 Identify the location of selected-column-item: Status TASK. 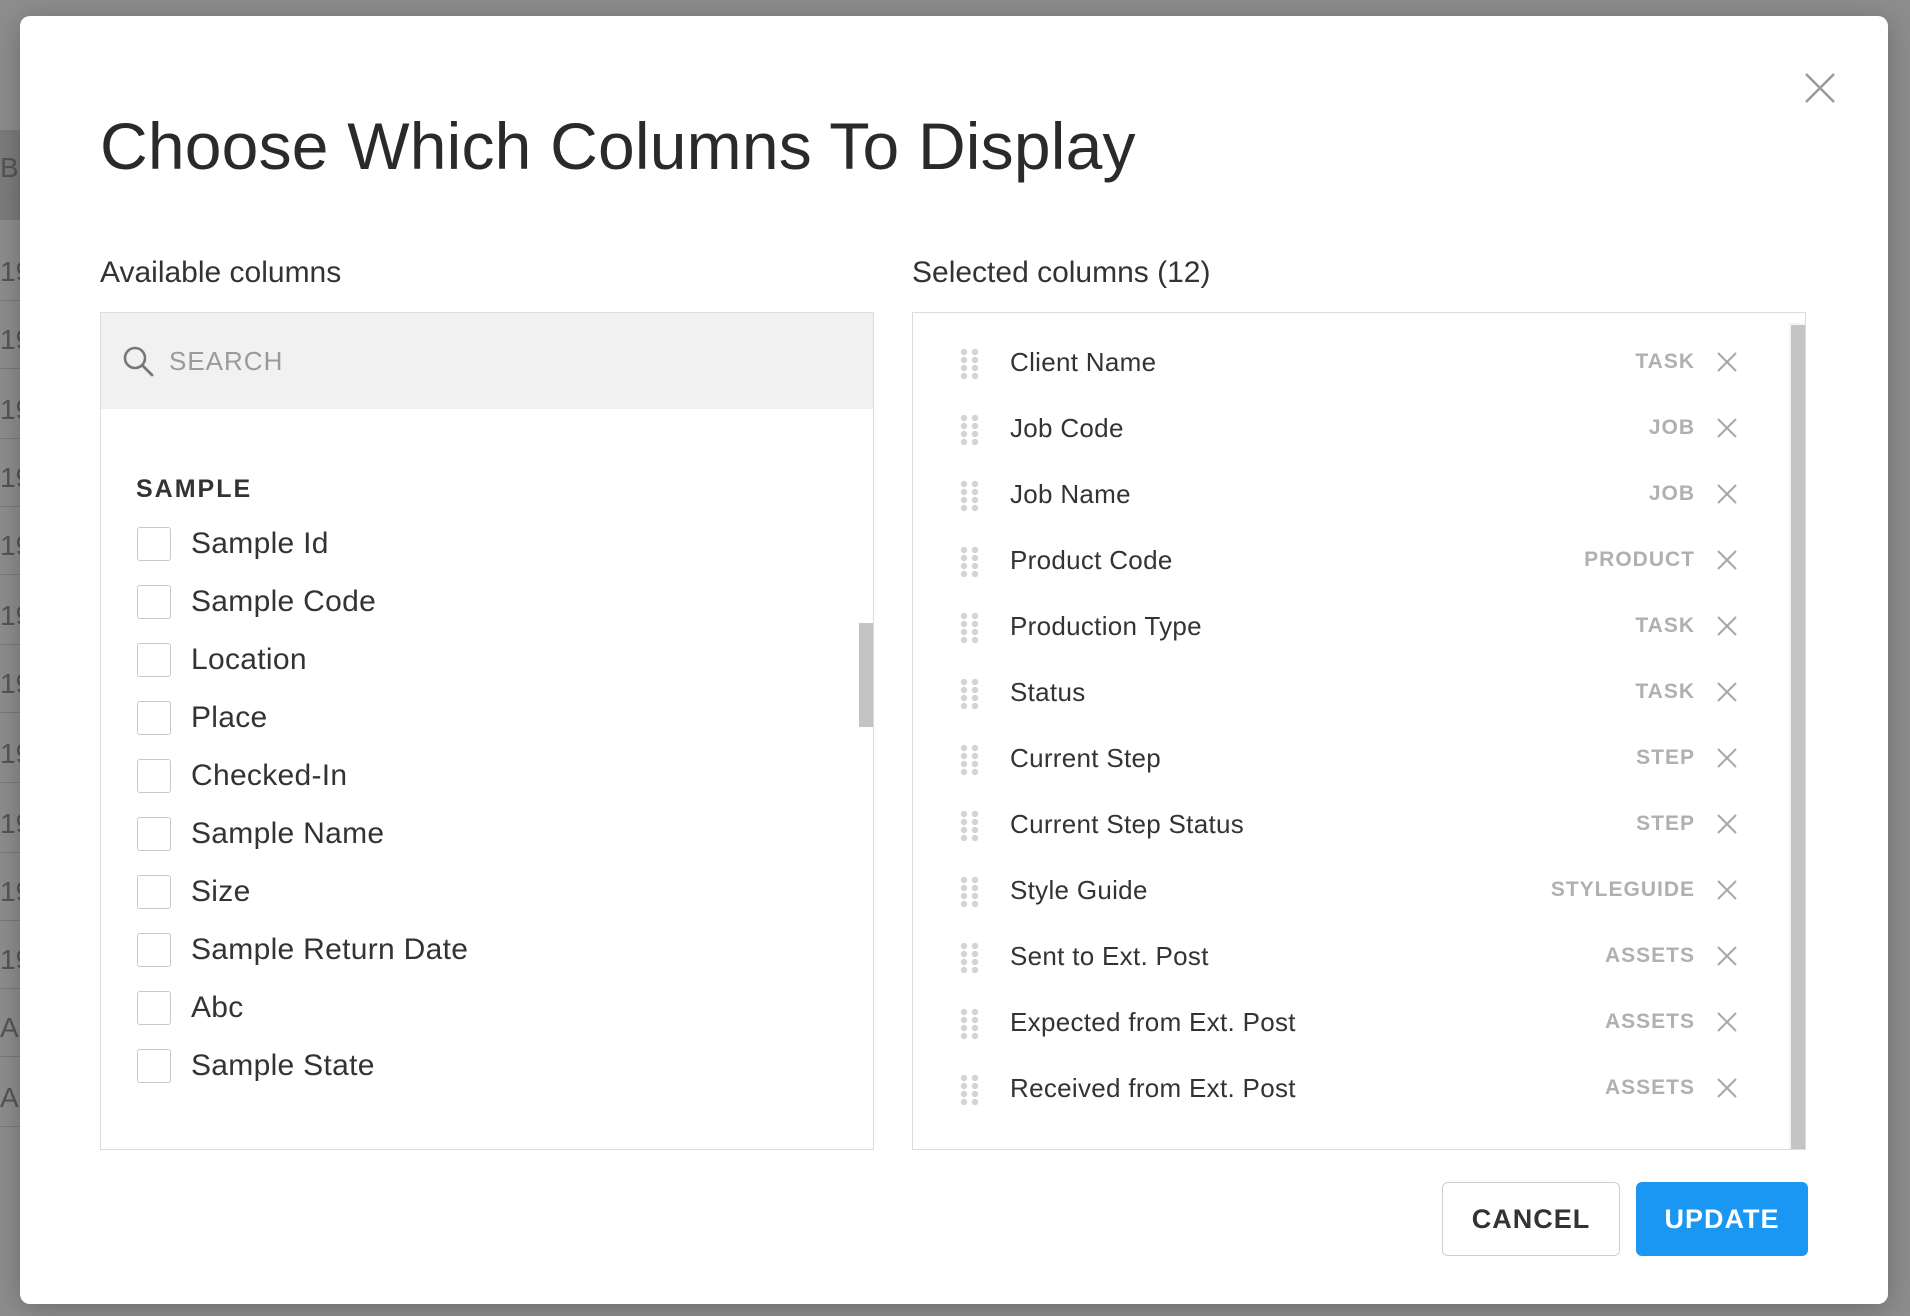
(1343, 692).